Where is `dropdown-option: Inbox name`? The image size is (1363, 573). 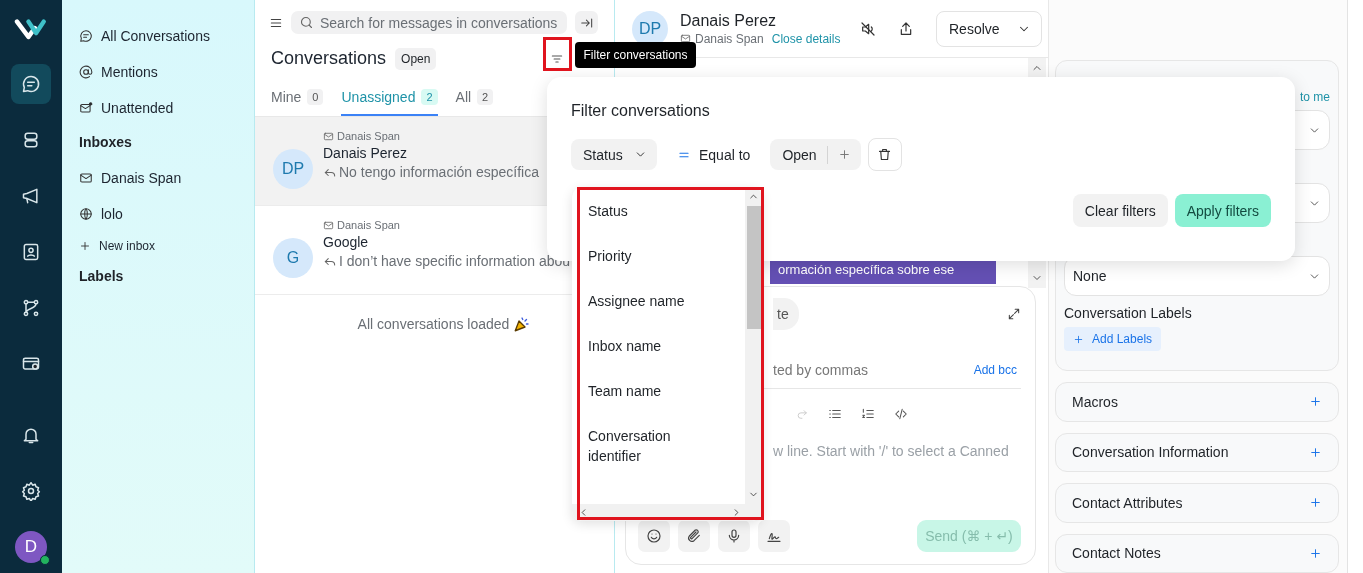 dropdown-option: Inbox name is located at coordinates (653, 346).